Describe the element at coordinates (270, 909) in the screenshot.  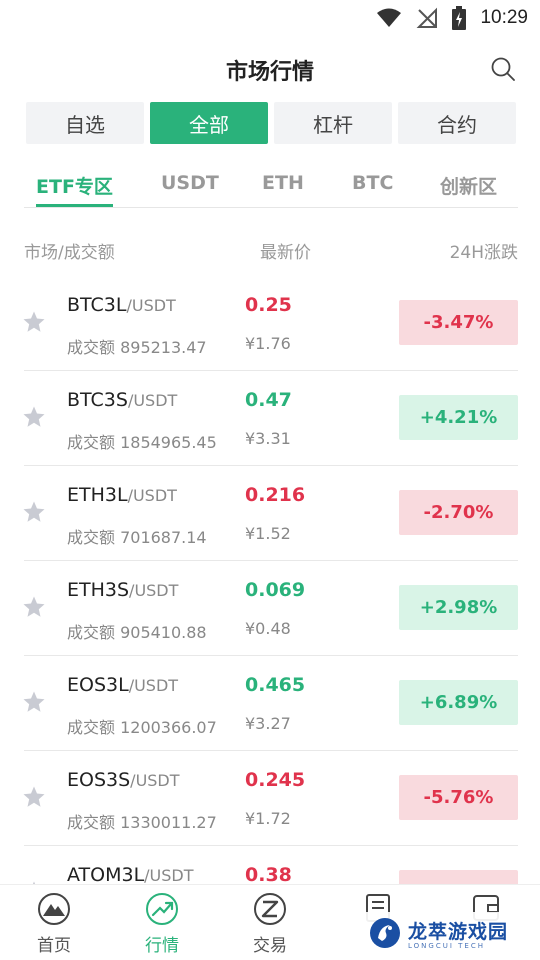
I see `trade-icon` at that location.